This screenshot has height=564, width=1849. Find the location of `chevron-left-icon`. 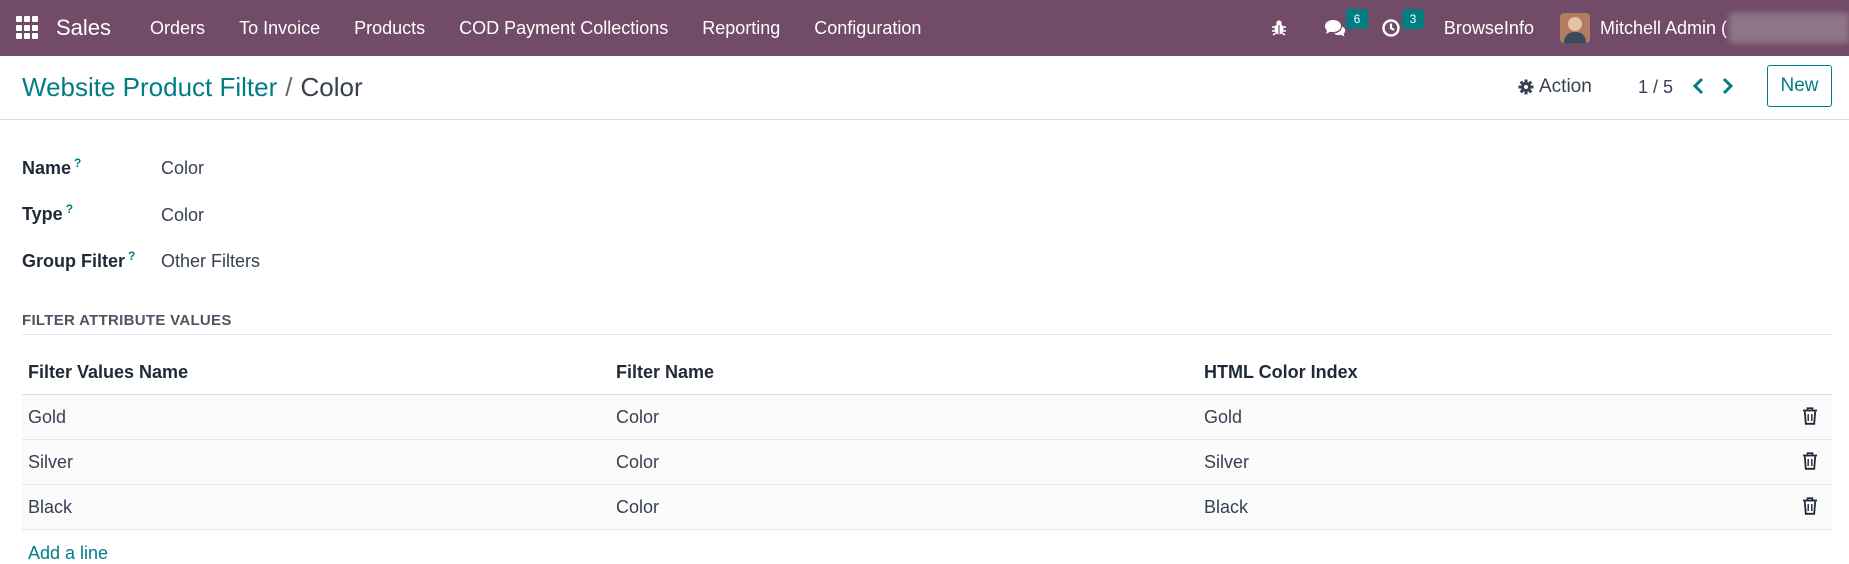

chevron-left-icon is located at coordinates (1698, 86).